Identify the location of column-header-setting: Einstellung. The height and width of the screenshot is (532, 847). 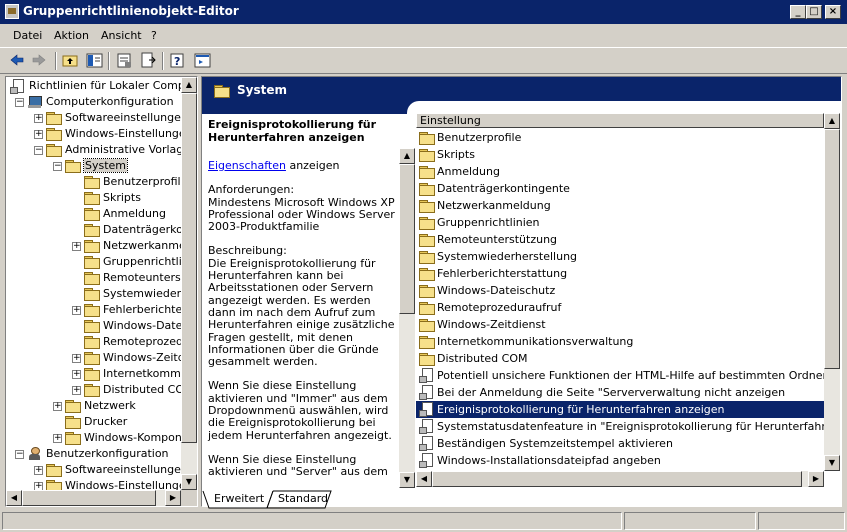
(620, 120).